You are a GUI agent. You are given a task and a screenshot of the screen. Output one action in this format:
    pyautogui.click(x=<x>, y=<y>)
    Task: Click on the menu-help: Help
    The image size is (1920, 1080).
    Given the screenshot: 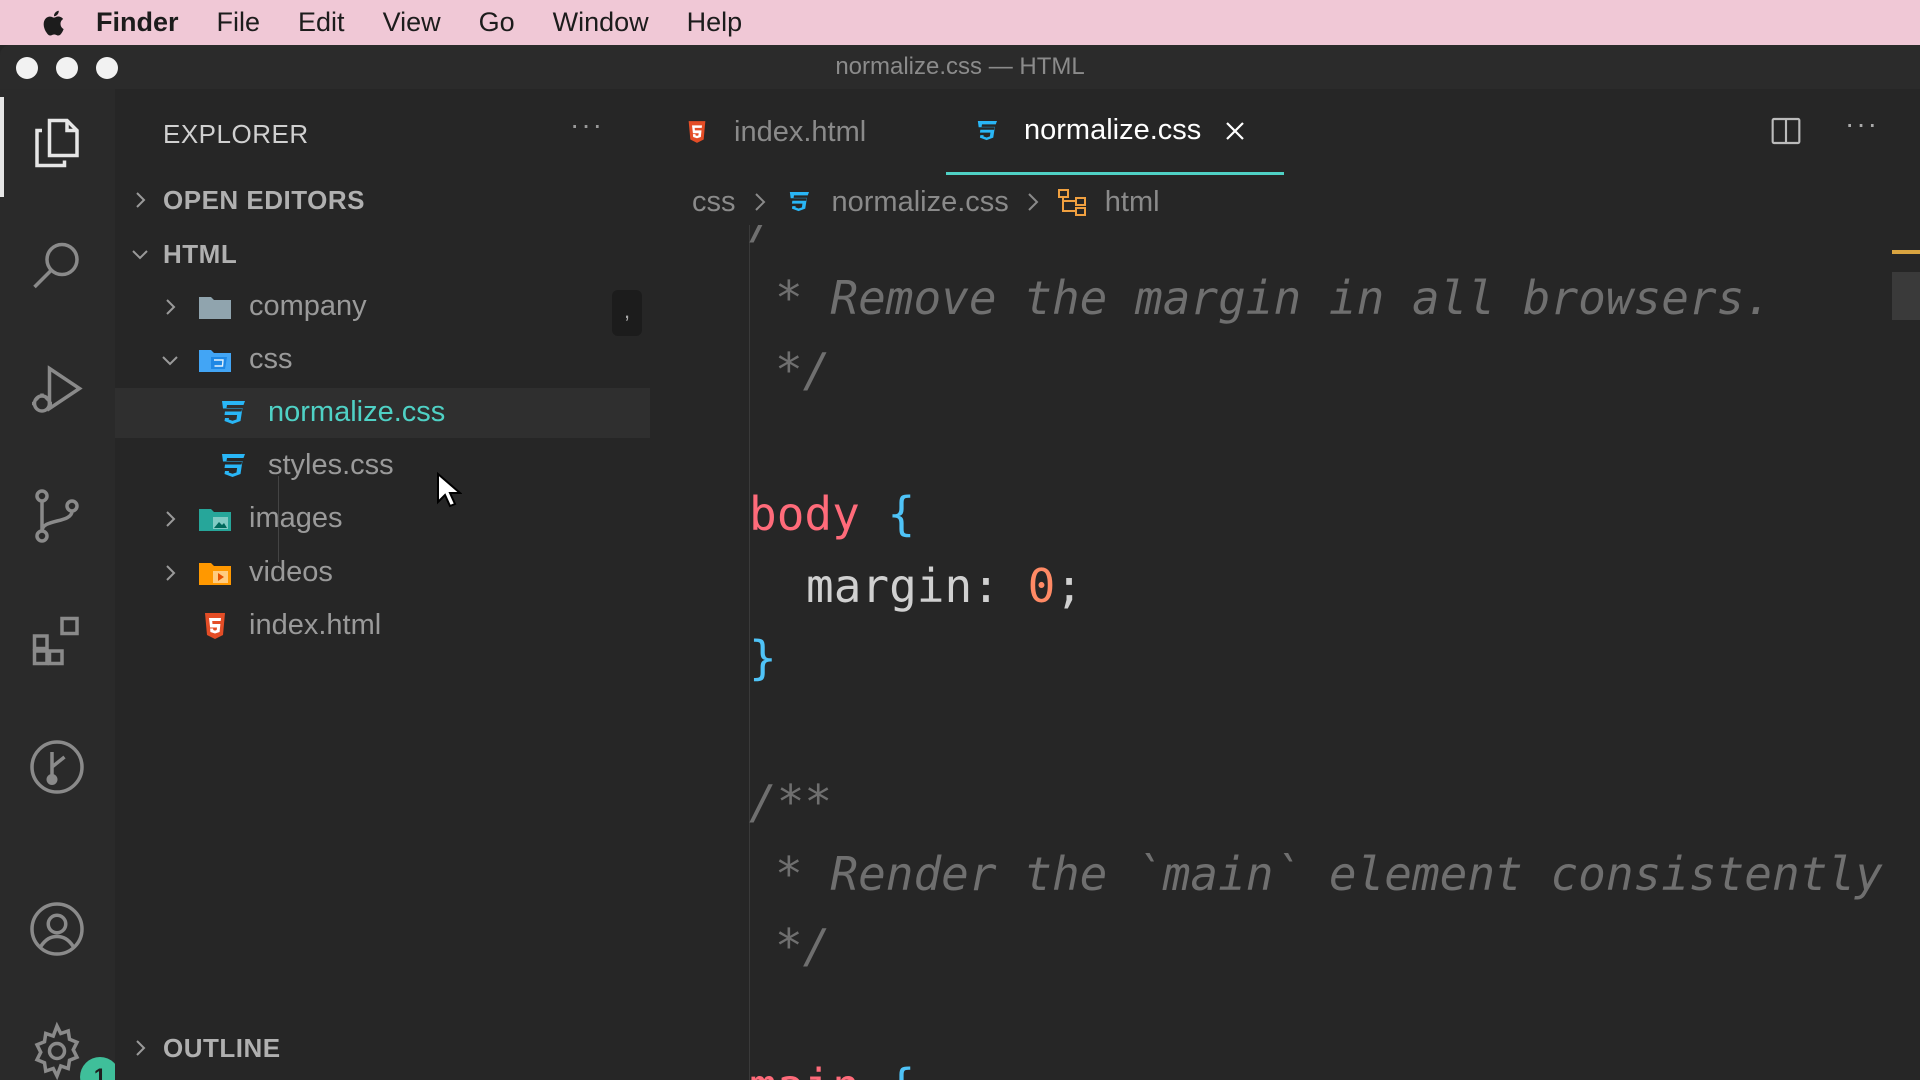 What is the action you would take?
    pyautogui.click(x=715, y=22)
    